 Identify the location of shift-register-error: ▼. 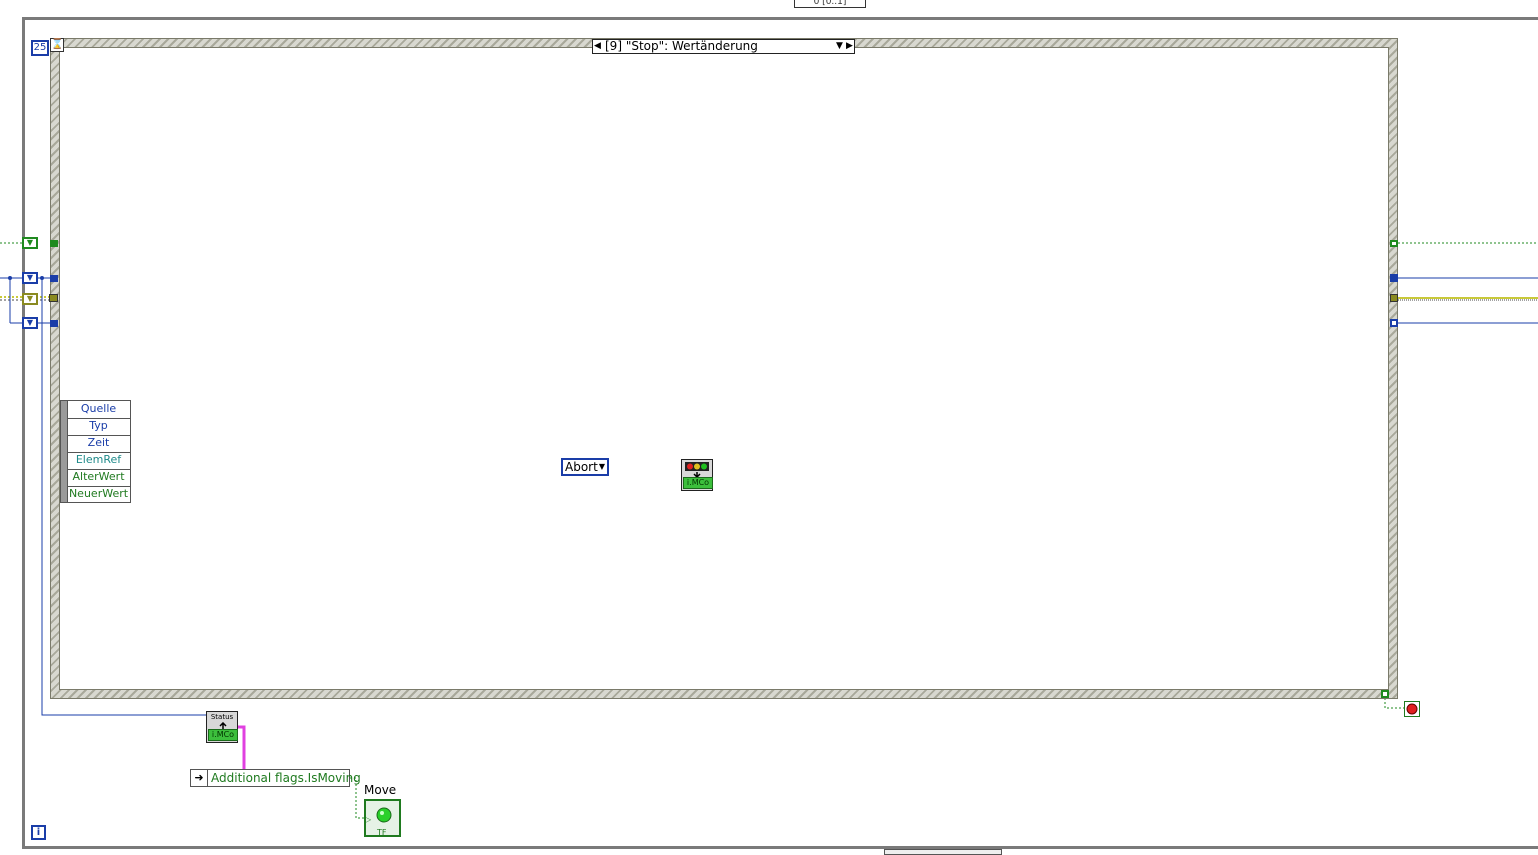
(30, 299).